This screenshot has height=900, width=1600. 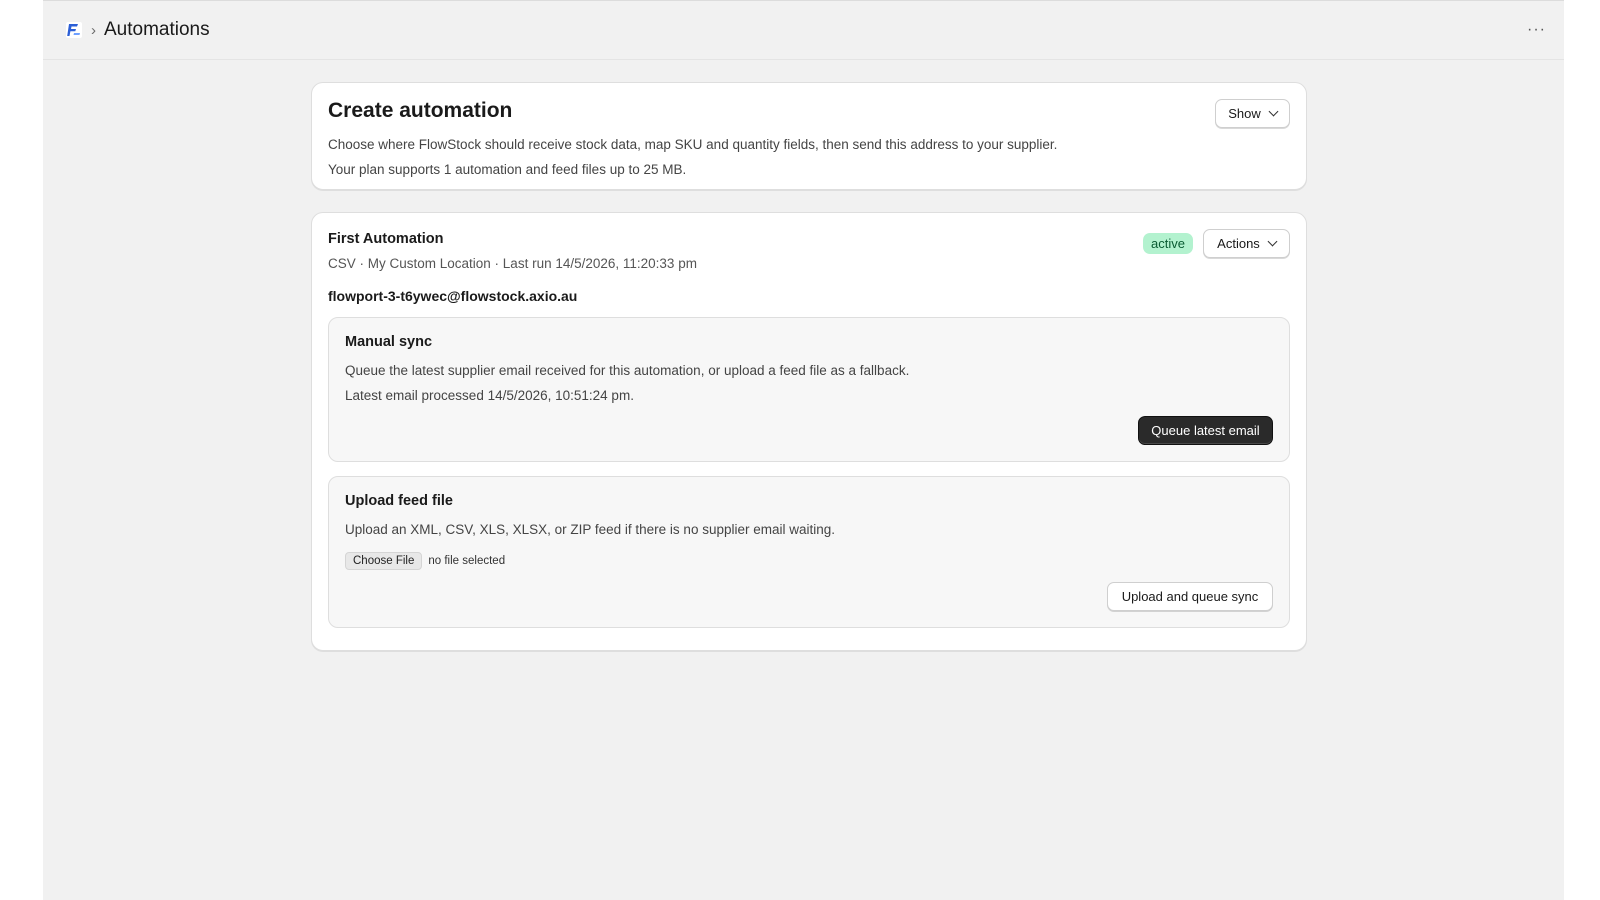 What do you see at coordinates (1244, 113) in the screenshot?
I see `show-button-label: Show` at bounding box center [1244, 113].